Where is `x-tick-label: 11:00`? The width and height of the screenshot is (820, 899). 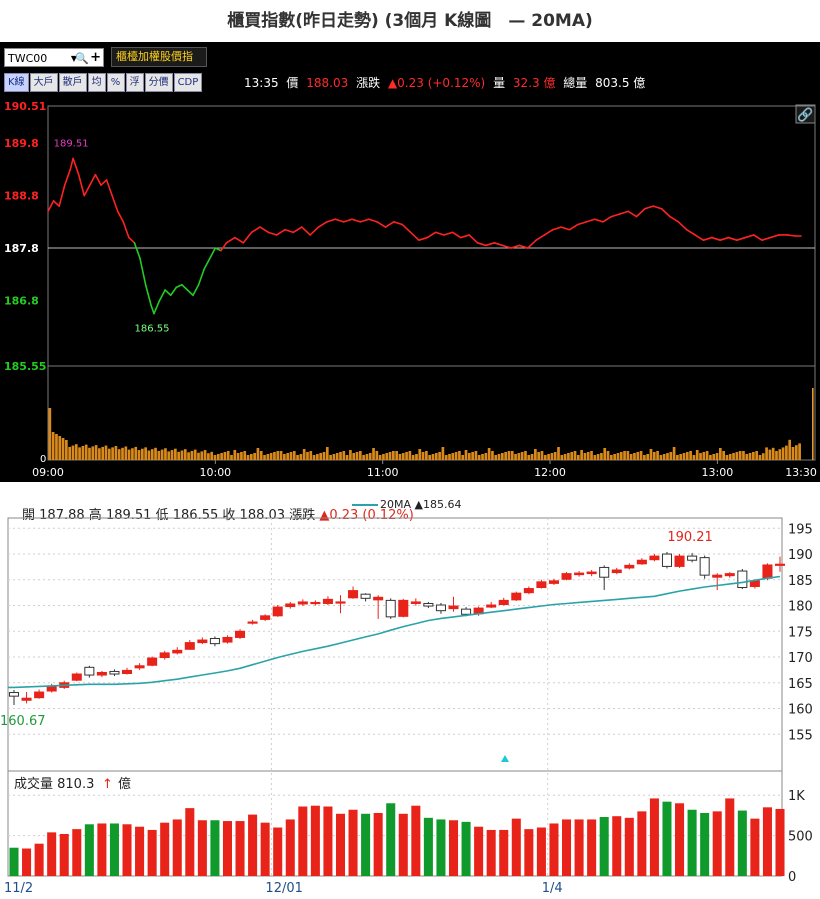
x-tick-label: 11:00 is located at coordinates (383, 472).